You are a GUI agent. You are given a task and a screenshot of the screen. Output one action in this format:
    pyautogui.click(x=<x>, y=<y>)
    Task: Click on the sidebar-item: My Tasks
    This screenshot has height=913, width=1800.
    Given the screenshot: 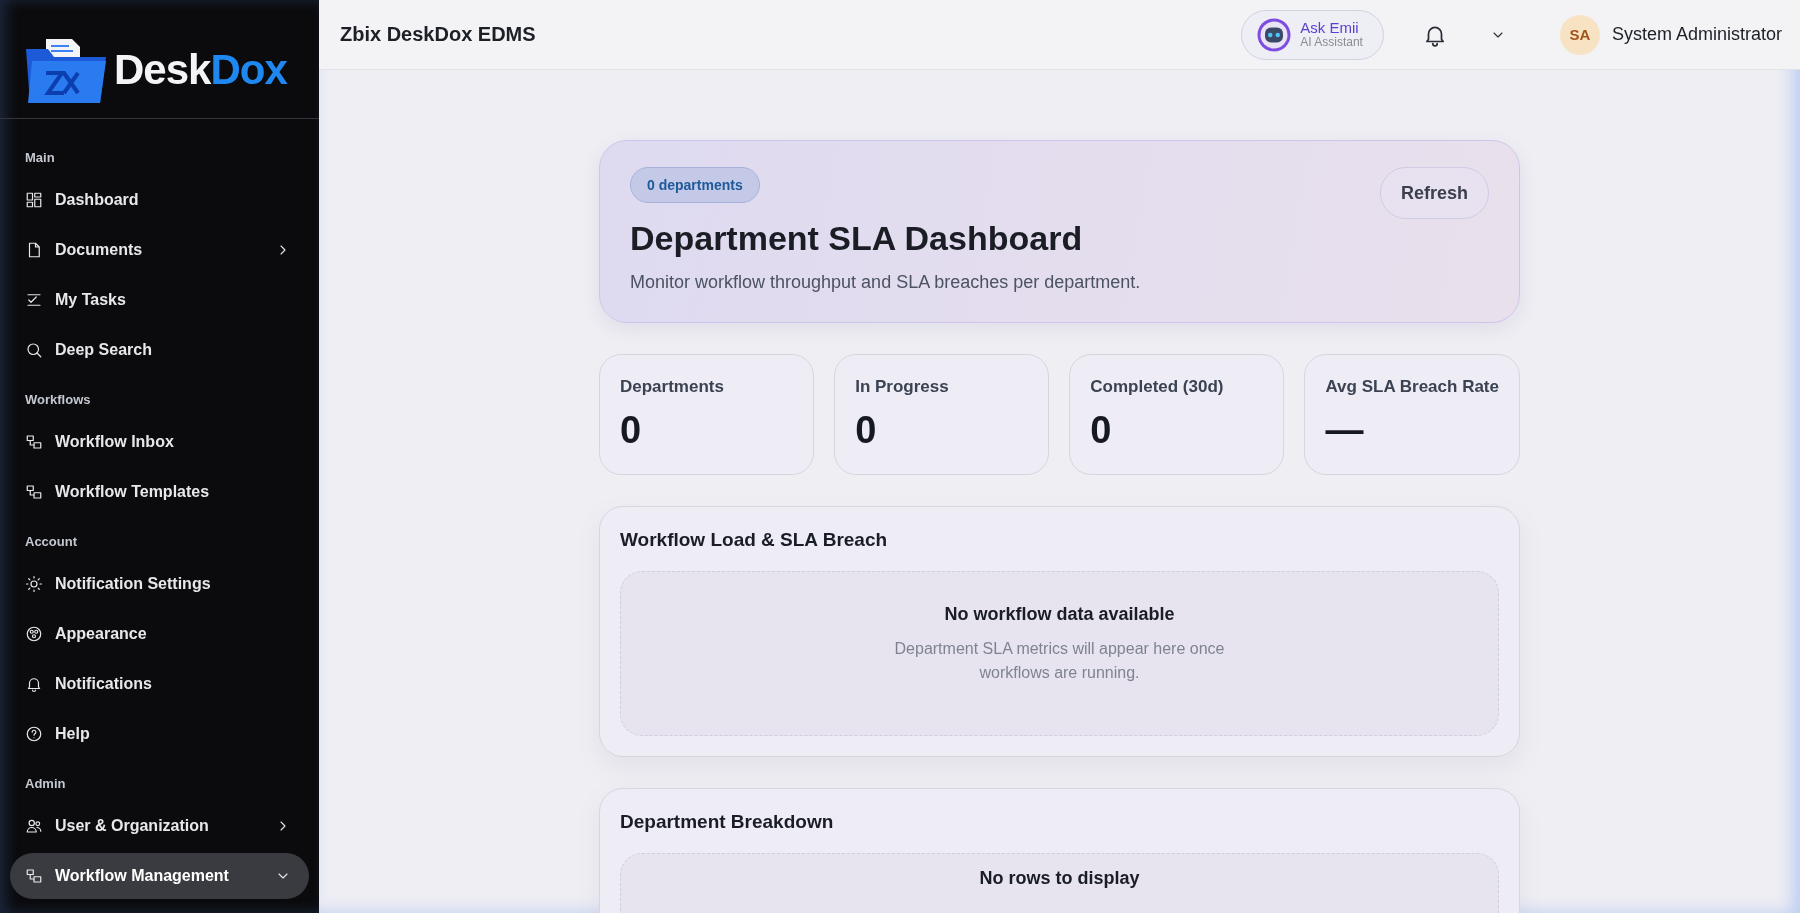 What is the action you would take?
    pyautogui.click(x=159, y=300)
    